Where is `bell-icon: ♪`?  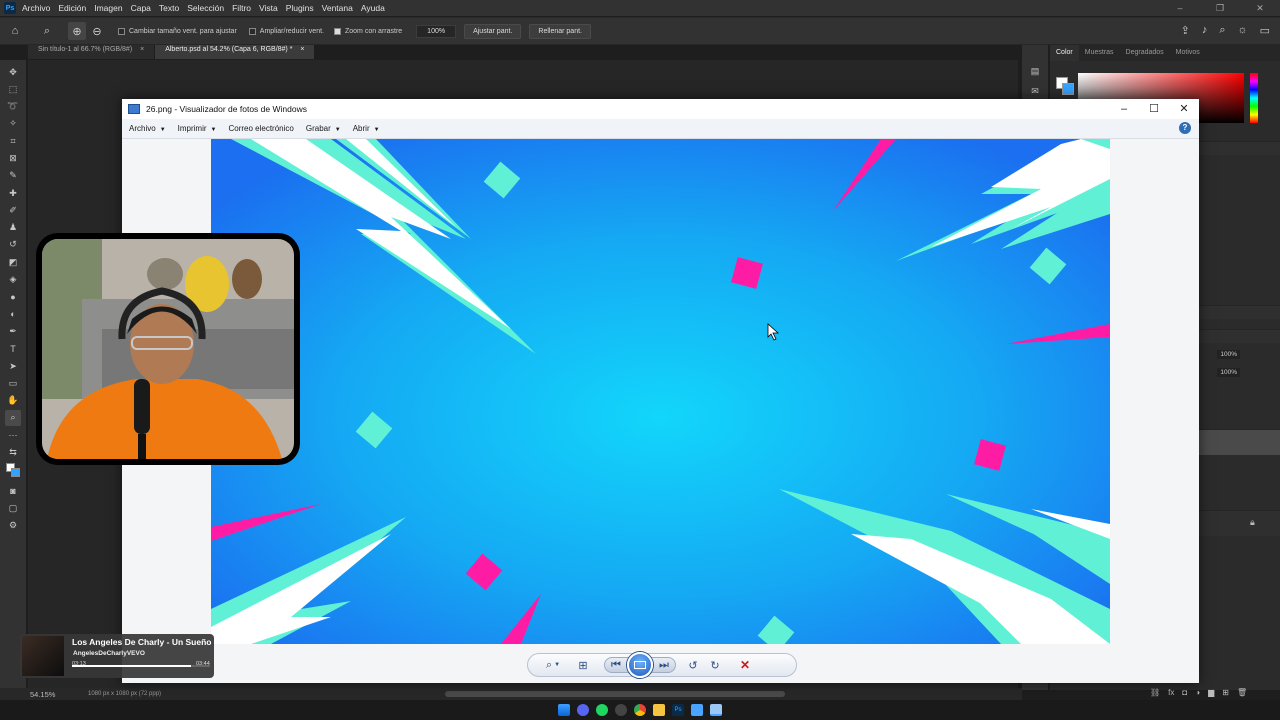 bell-icon: ♪ is located at coordinates (1205, 30).